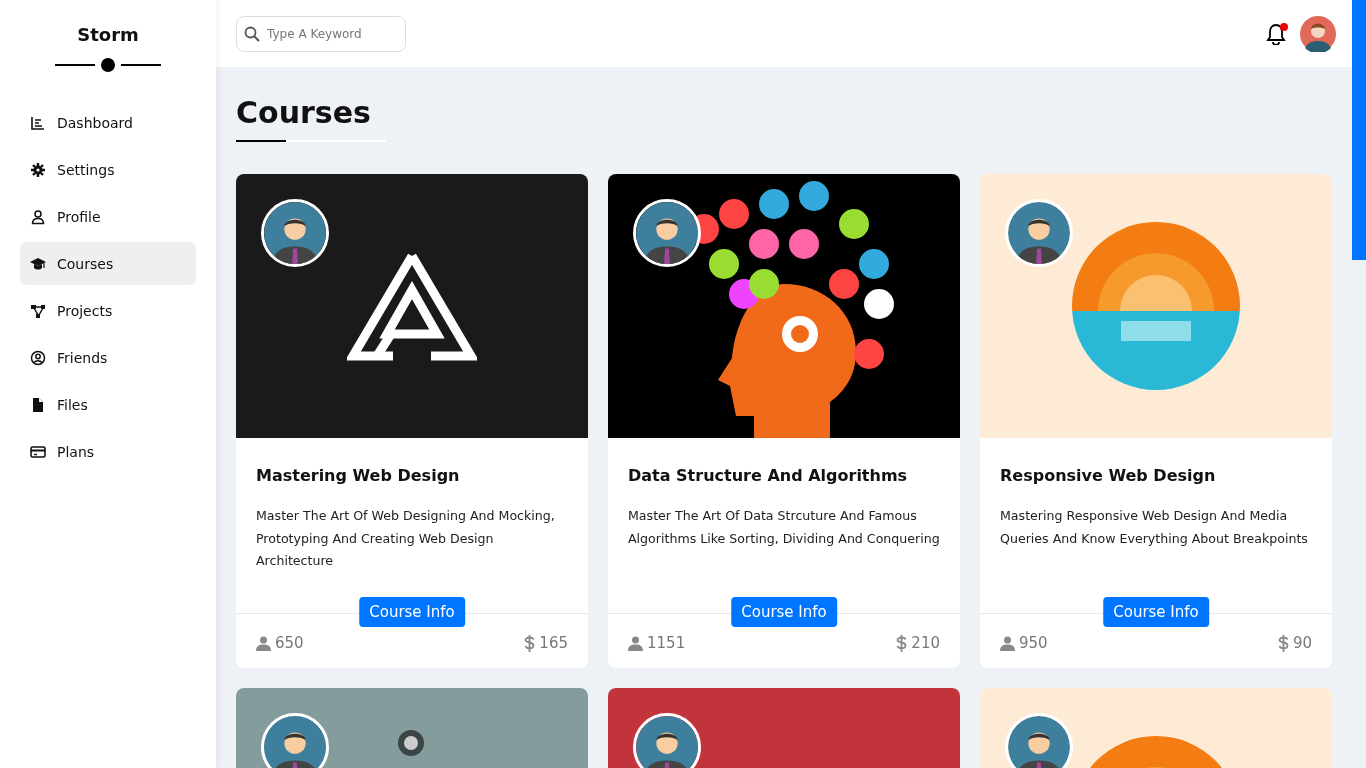 The image size is (1366, 768). I want to click on course-description: Master The Art Of Data Strcuture And Famous Algorithms Like Sorting, Dividing And Conquering, so click(784, 527).